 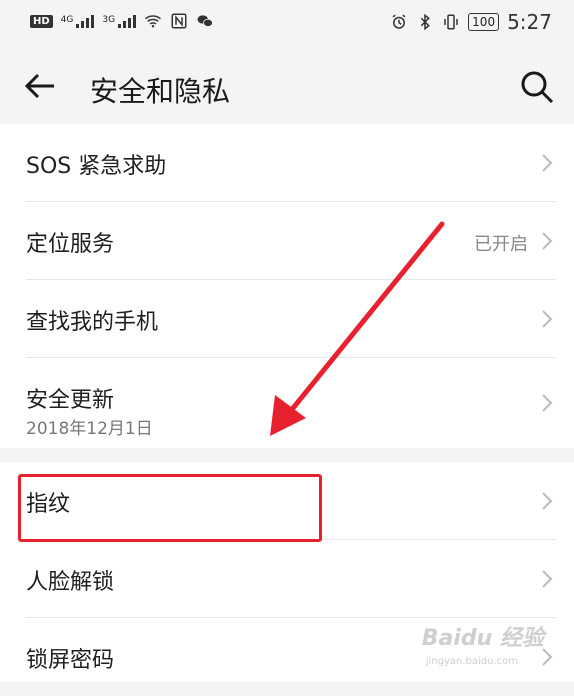 I want to click on network-type-label: 4G, so click(x=67, y=19).